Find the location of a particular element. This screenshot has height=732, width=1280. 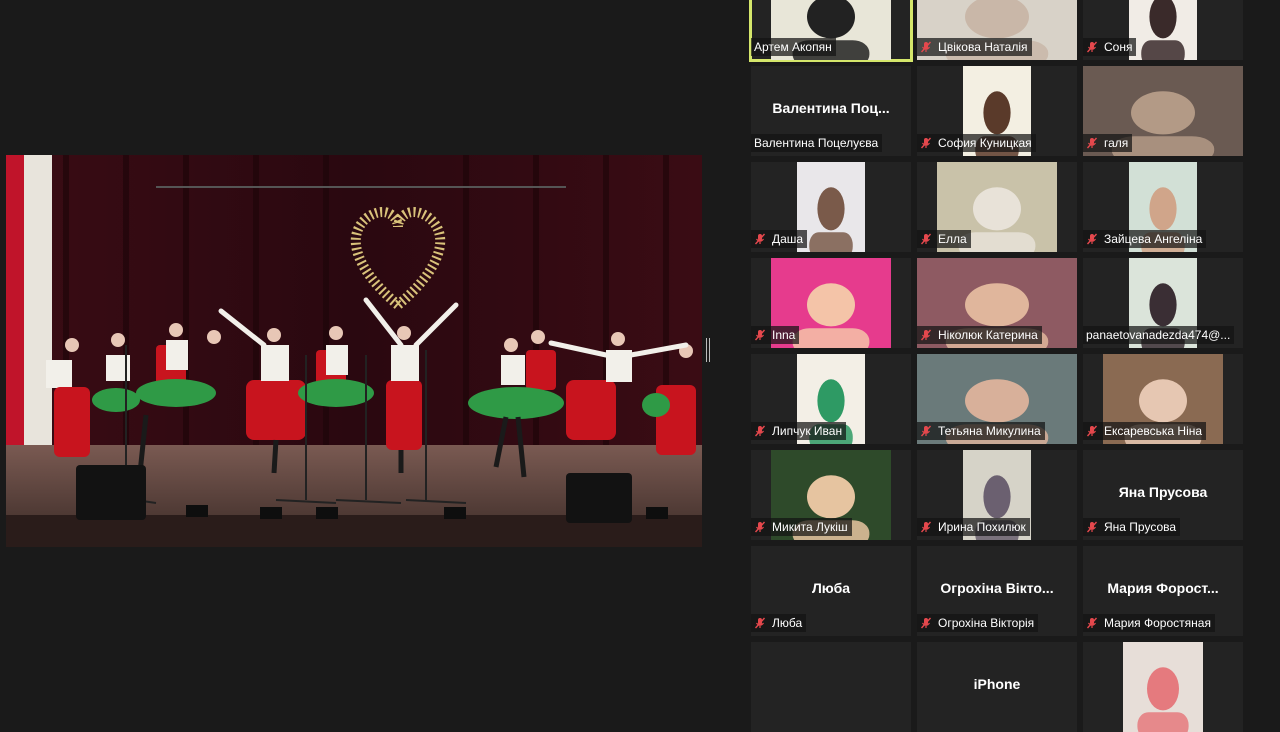

participant-name: Зайцева Ангеліна is located at coordinates (1153, 239).